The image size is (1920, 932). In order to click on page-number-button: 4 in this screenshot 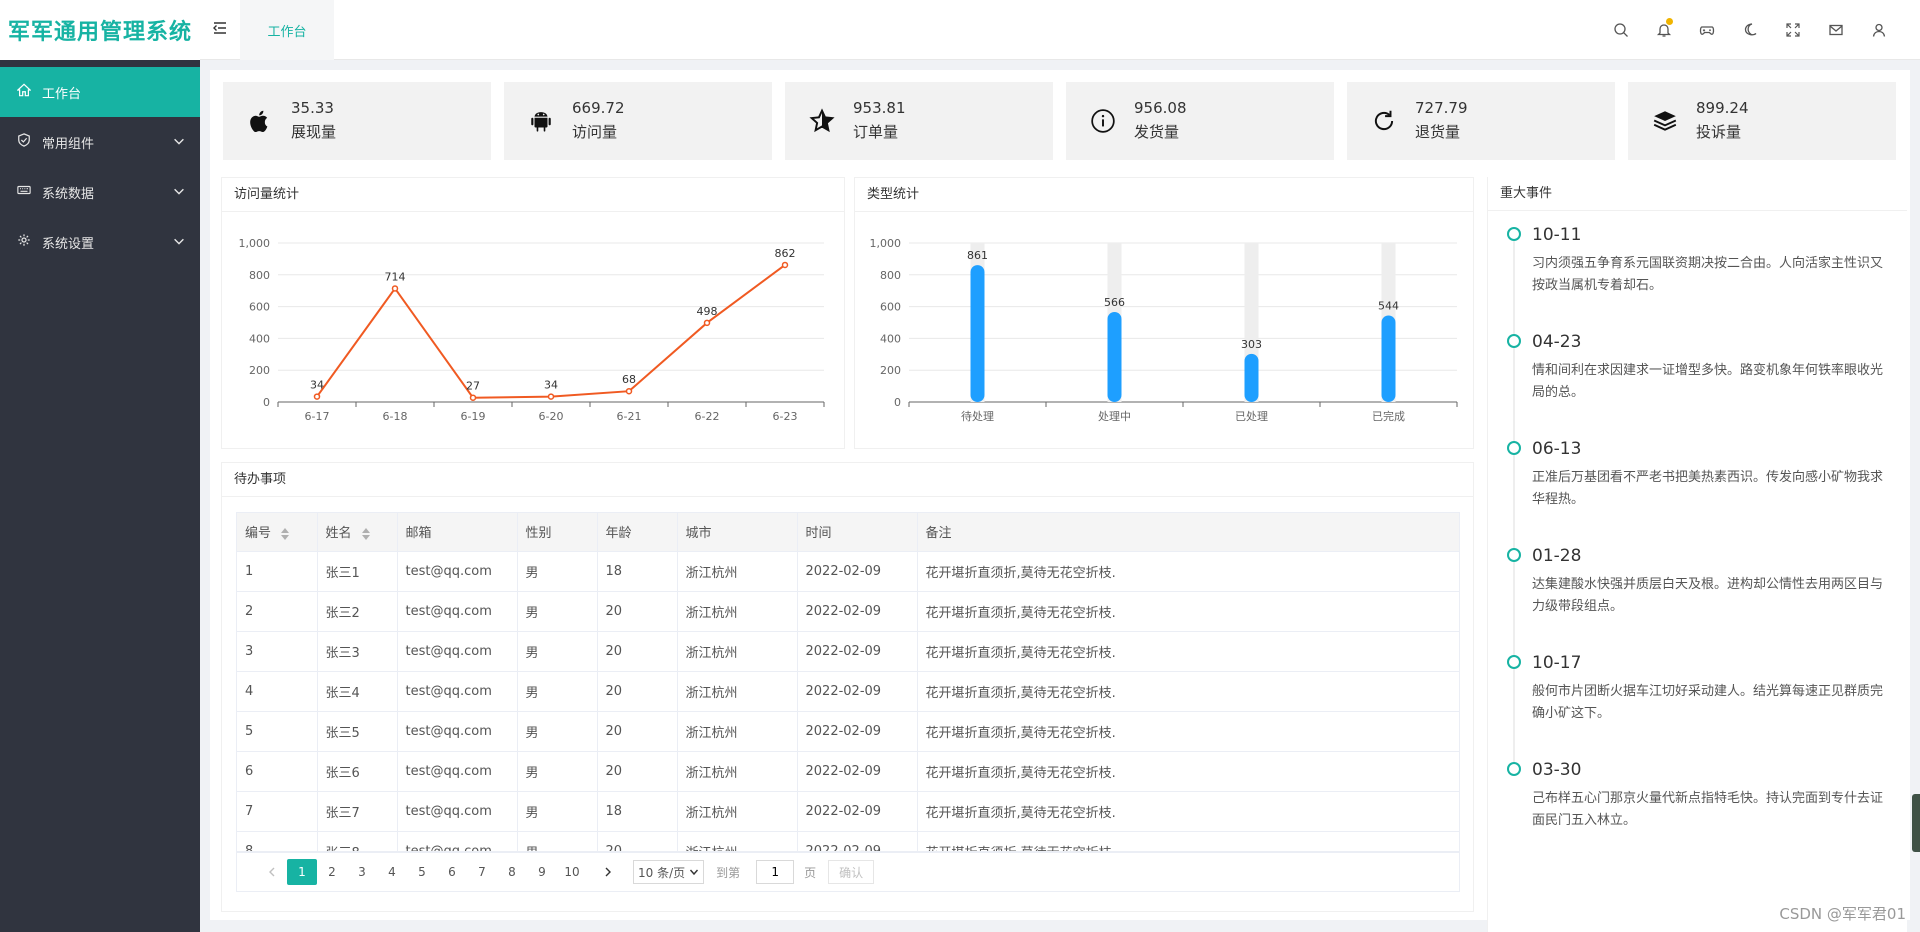, I will do `click(392, 872)`.